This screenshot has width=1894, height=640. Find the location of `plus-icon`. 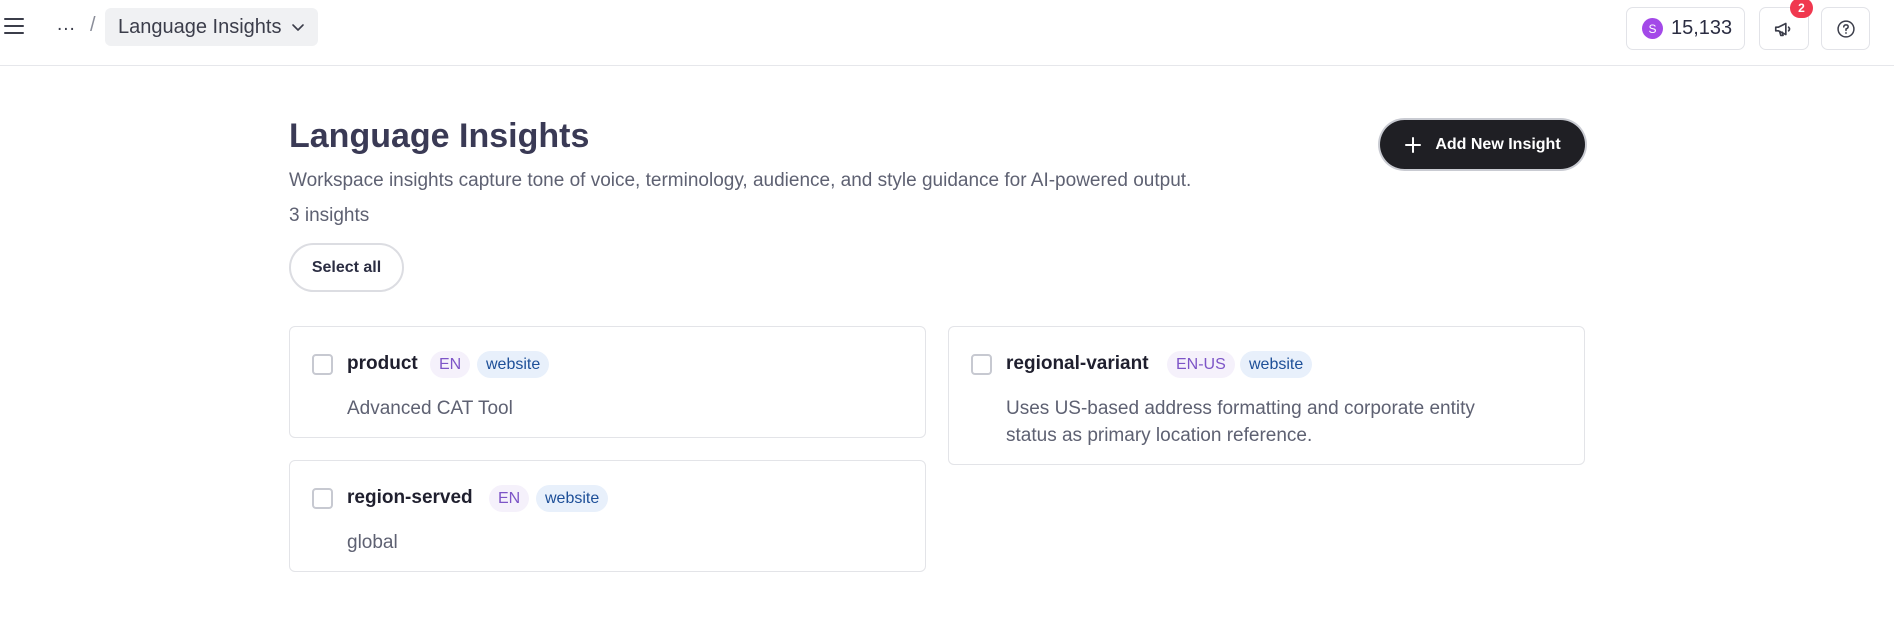

plus-icon is located at coordinates (1413, 144).